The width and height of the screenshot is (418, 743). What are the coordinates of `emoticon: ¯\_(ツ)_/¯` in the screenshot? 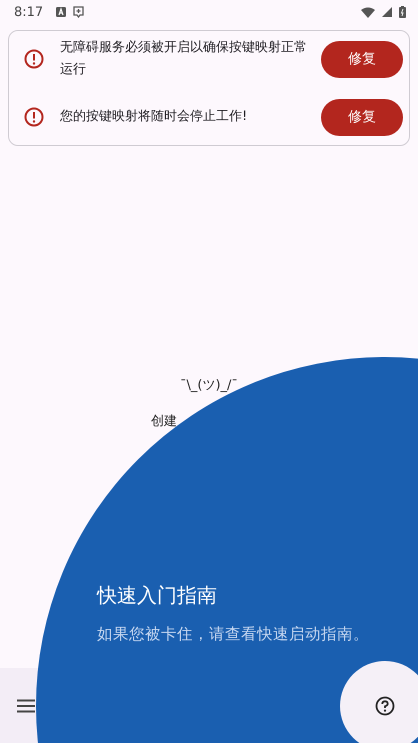 It's located at (209, 385).